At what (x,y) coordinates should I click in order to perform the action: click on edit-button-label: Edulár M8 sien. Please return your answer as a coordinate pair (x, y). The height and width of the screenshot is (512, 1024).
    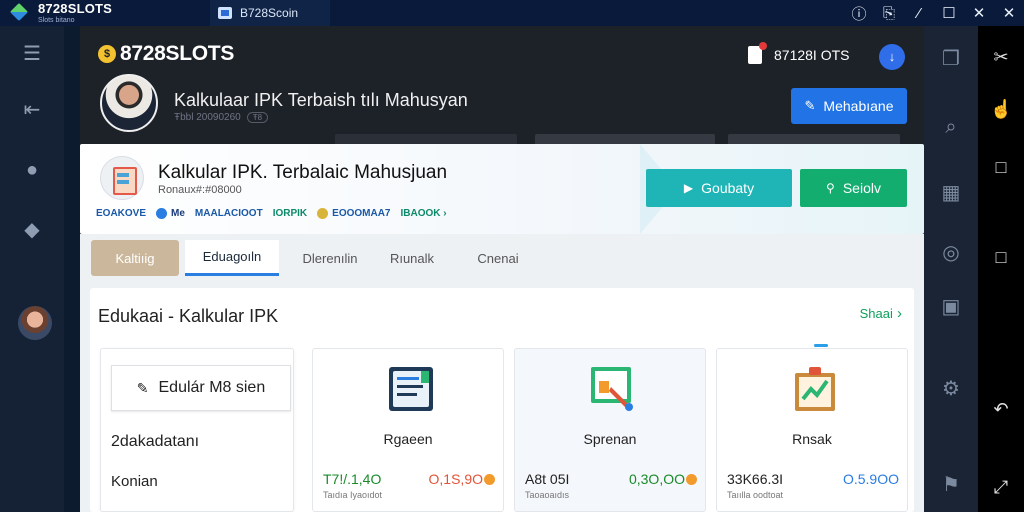
    Looking at the image, I should click on (212, 387).